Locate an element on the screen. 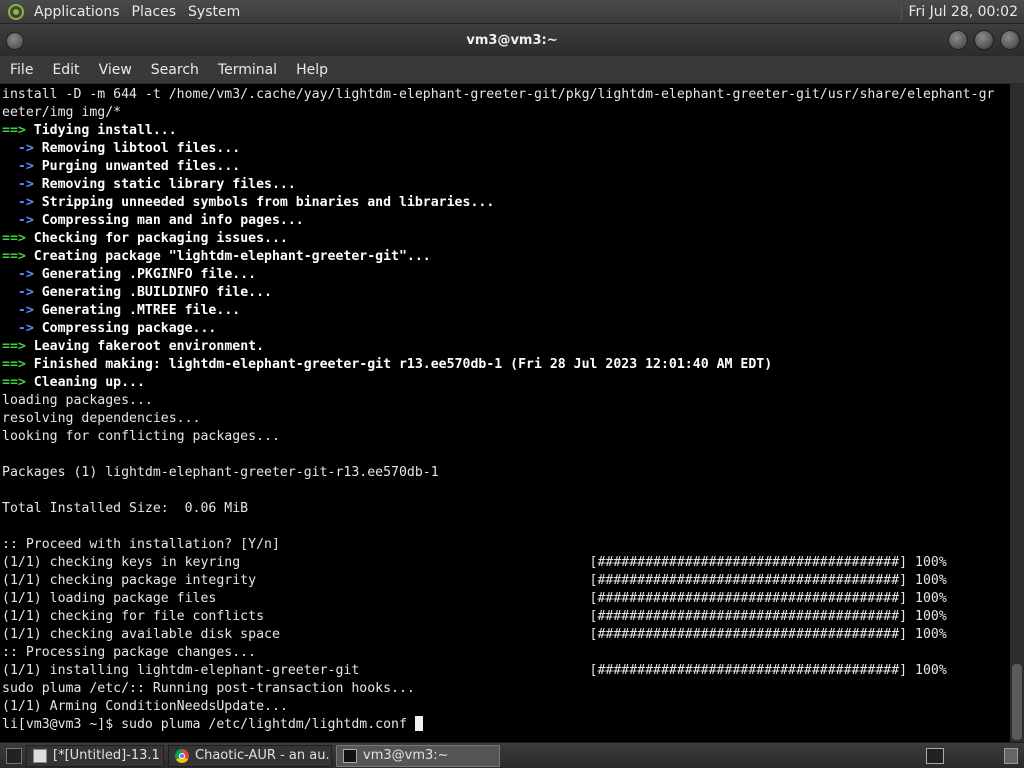 The image size is (1024, 768). document-icon is located at coordinates (40, 755).